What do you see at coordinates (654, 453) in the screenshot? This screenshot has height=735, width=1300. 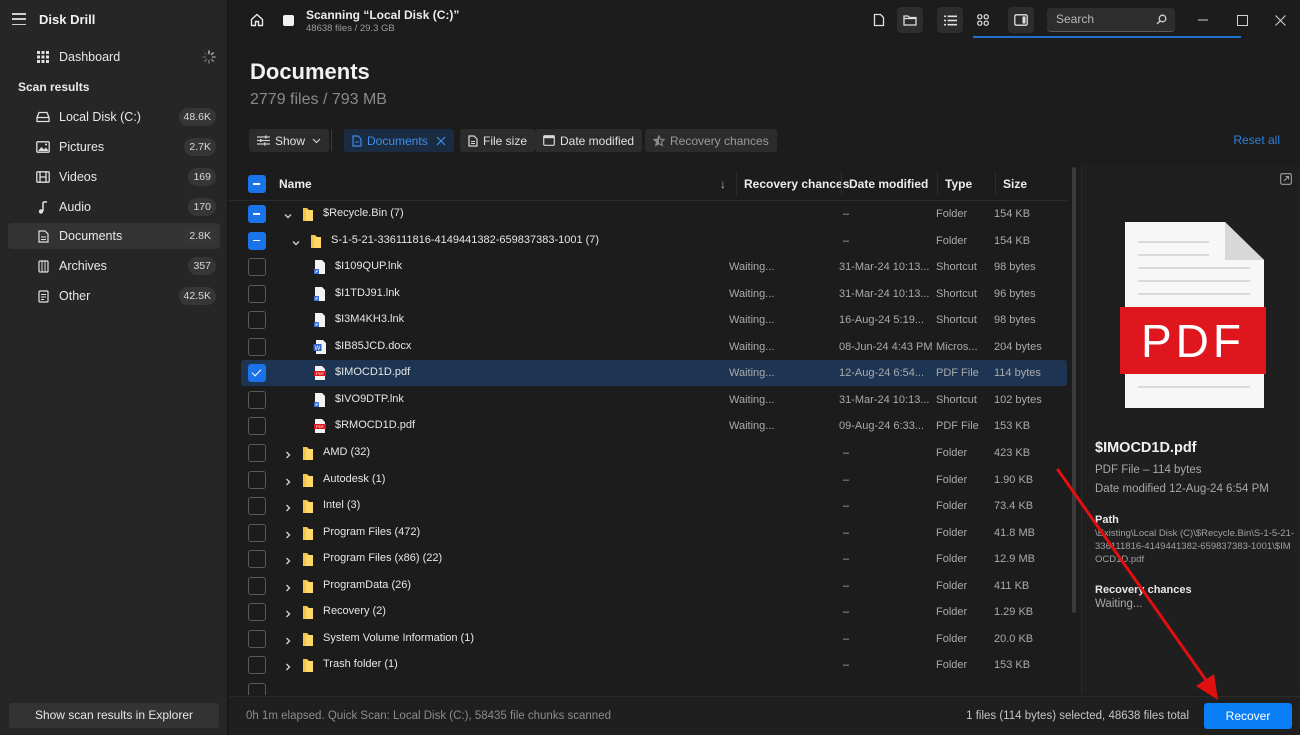 I see `table-row: AMD (32) – Folder 423 KB` at bounding box center [654, 453].